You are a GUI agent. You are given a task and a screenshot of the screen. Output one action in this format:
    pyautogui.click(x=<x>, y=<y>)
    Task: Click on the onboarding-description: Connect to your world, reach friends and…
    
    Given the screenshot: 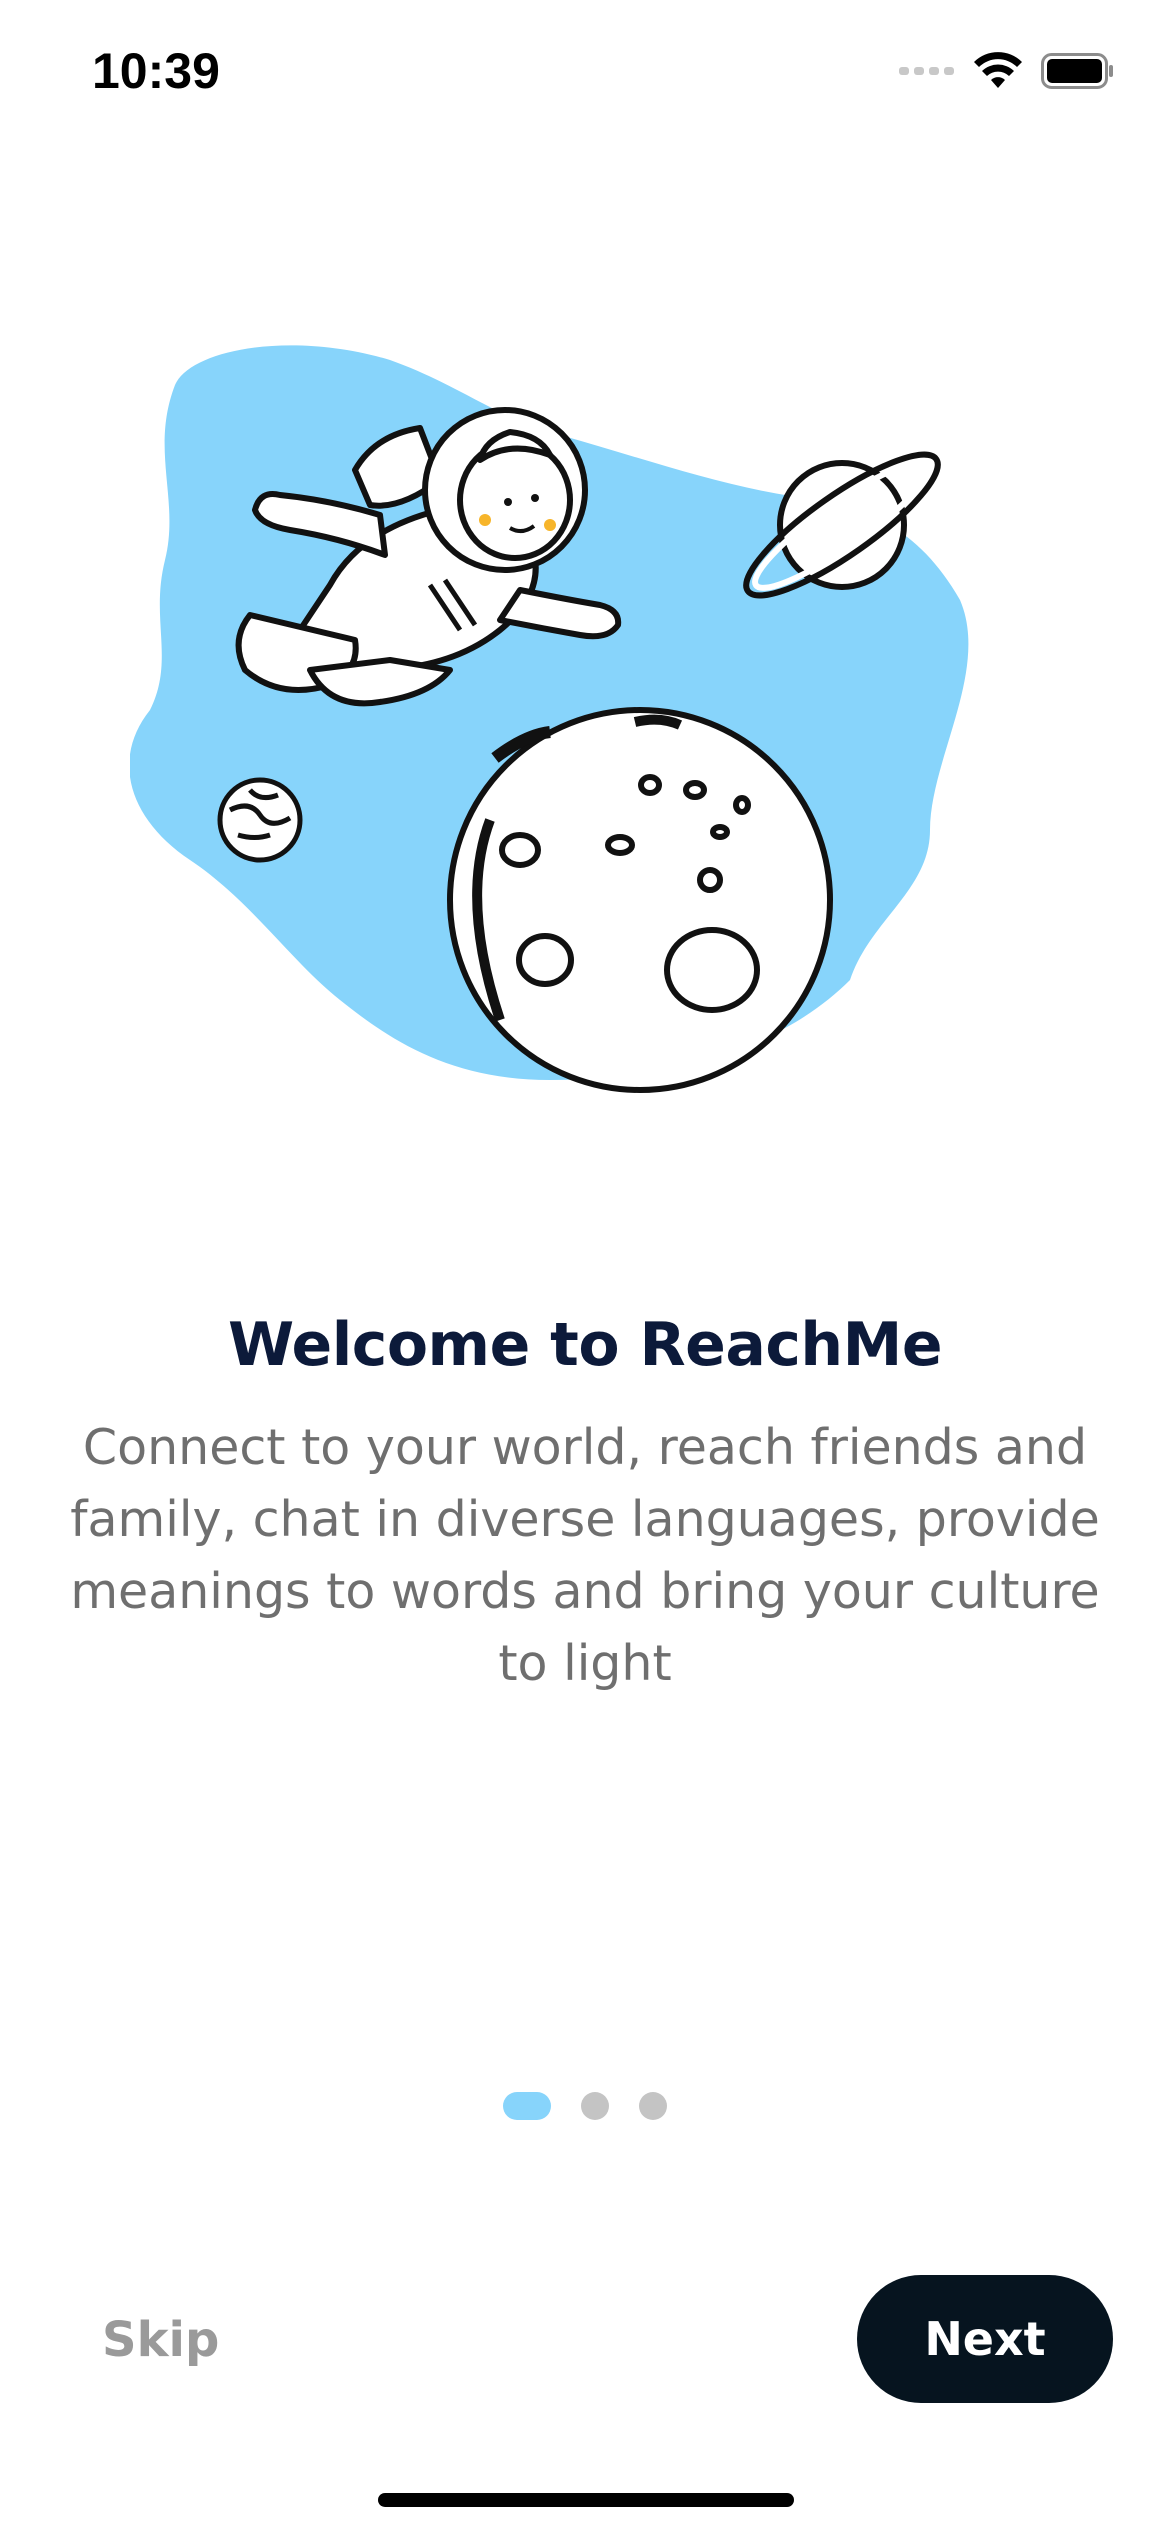 What is the action you would take?
    pyautogui.click(x=585, y=1555)
    